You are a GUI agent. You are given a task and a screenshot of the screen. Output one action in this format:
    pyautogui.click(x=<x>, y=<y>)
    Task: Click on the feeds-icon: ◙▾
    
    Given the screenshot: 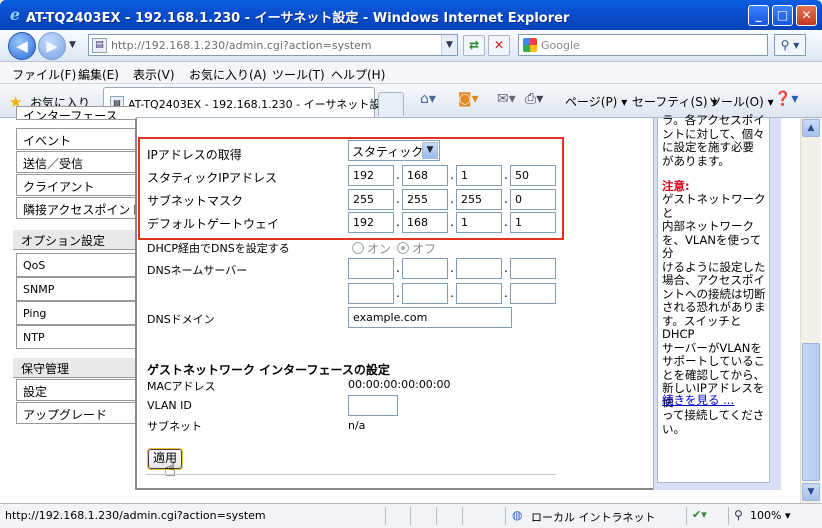 What is the action you would take?
    pyautogui.click(x=468, y=99)
    